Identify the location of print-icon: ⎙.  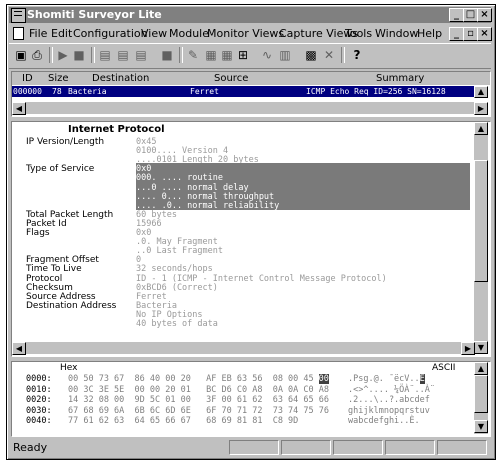
(37, 55).